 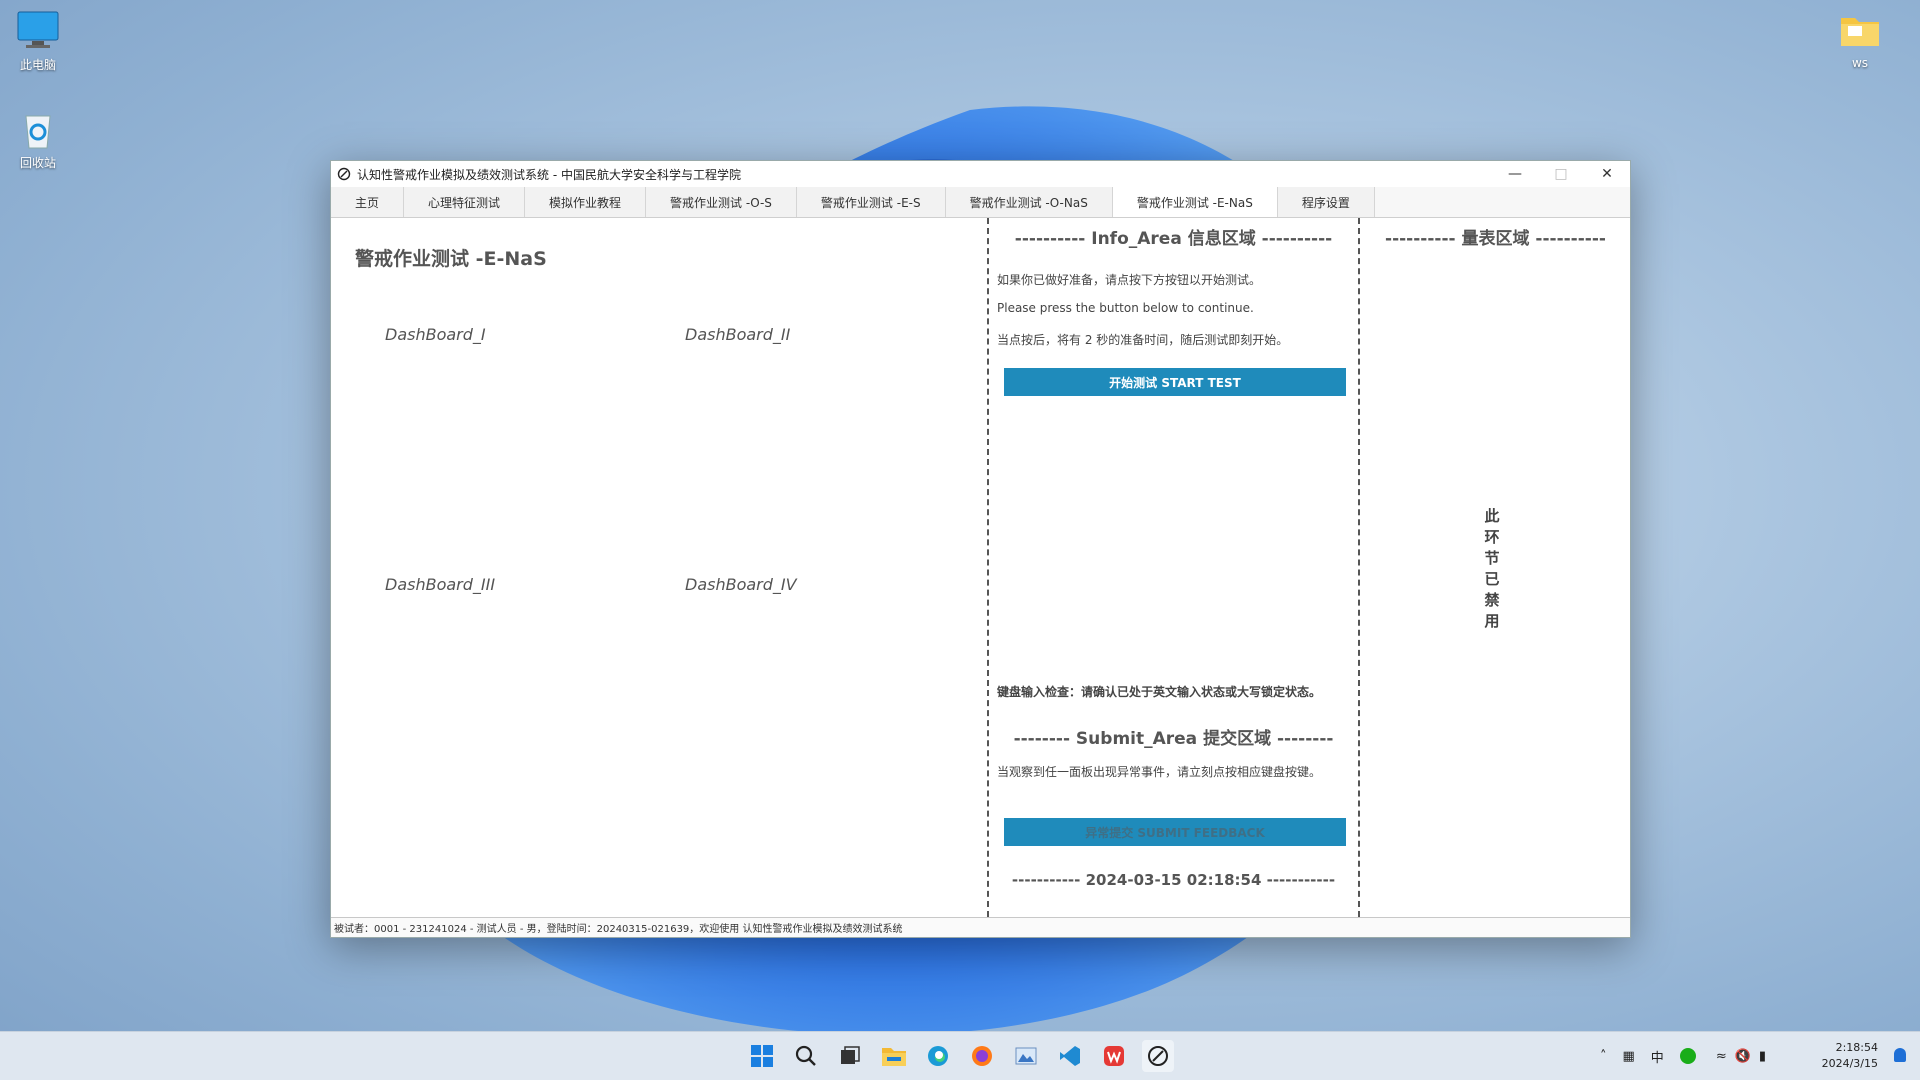 What do you see at coordinates (1850, 1056) in the screenshot?
I see `clock: 2:18:54 2024/3/15` at bounding box center [1850, 1056].